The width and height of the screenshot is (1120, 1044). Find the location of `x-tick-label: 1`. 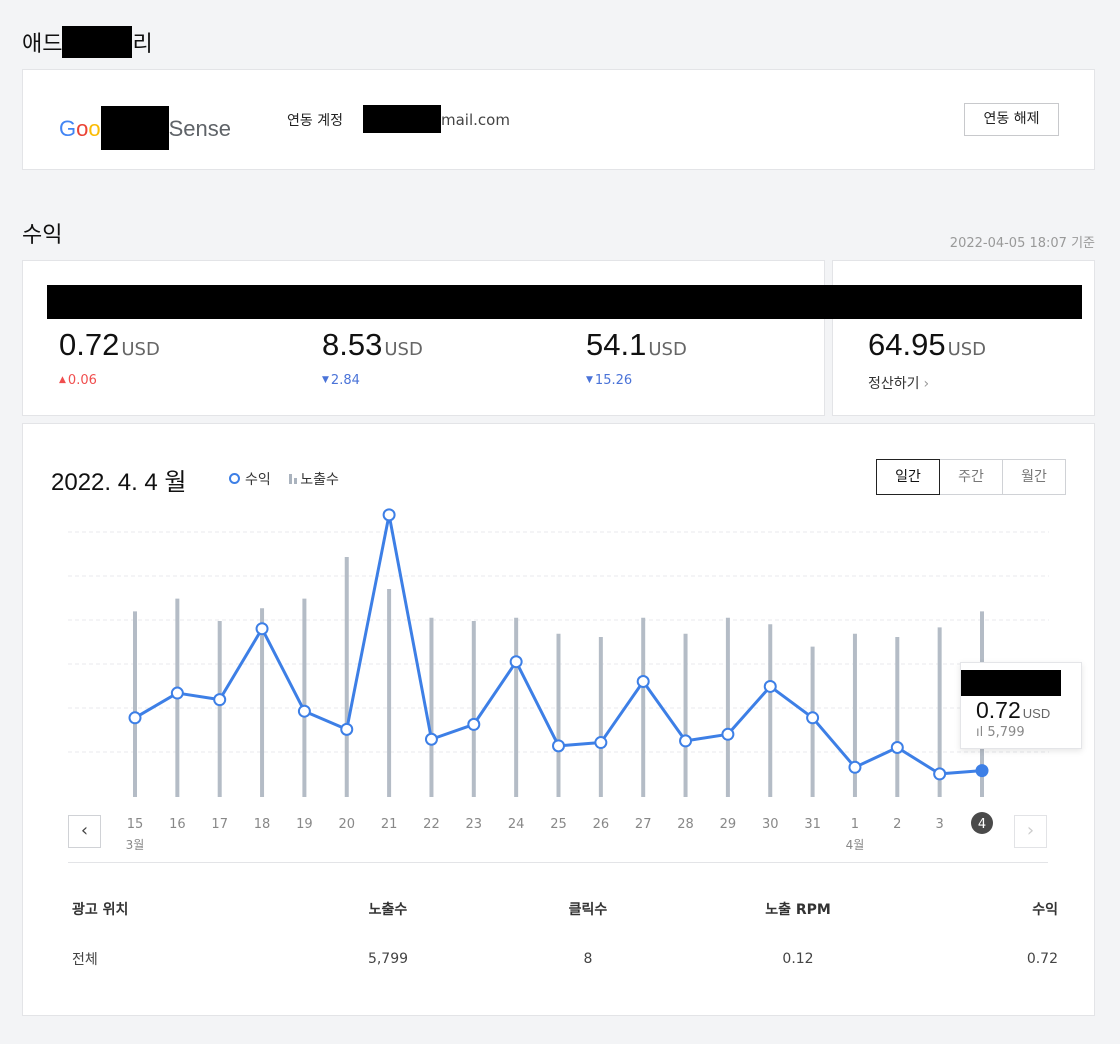

x-tick-label: 1 is located at coordinates (855, 824).